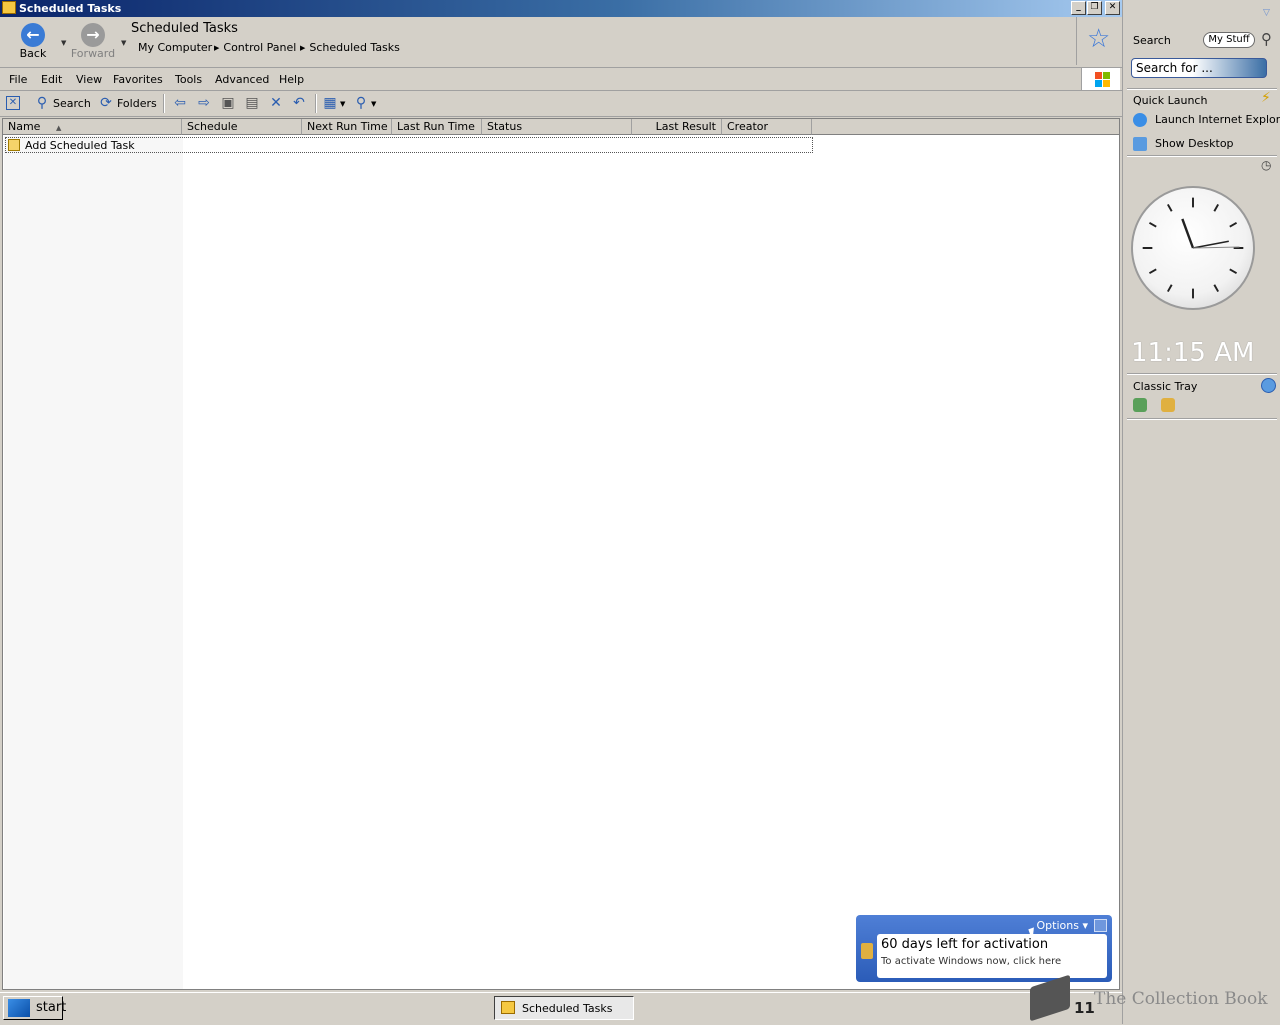 The width and height of the screenshot is (1280, 1025). Describe the element at coordinates (291, 79) in the screenshot. I see `menu-help: Help` at that location.